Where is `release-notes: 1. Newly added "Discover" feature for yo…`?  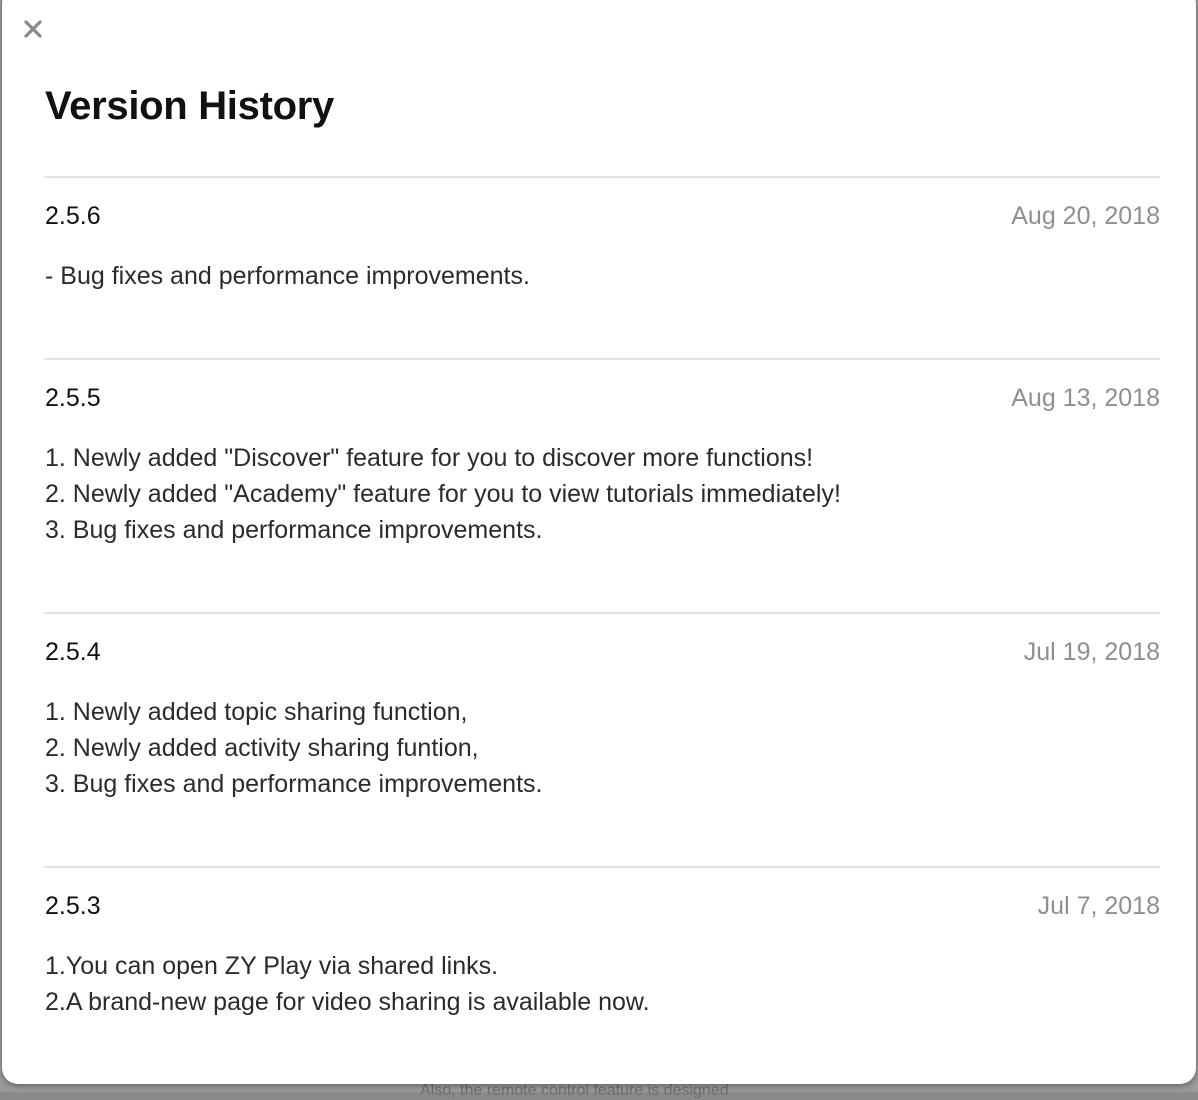
release-notes: 1. Newly added "Discover" feature for yo… is located at coordinates (602, 494).